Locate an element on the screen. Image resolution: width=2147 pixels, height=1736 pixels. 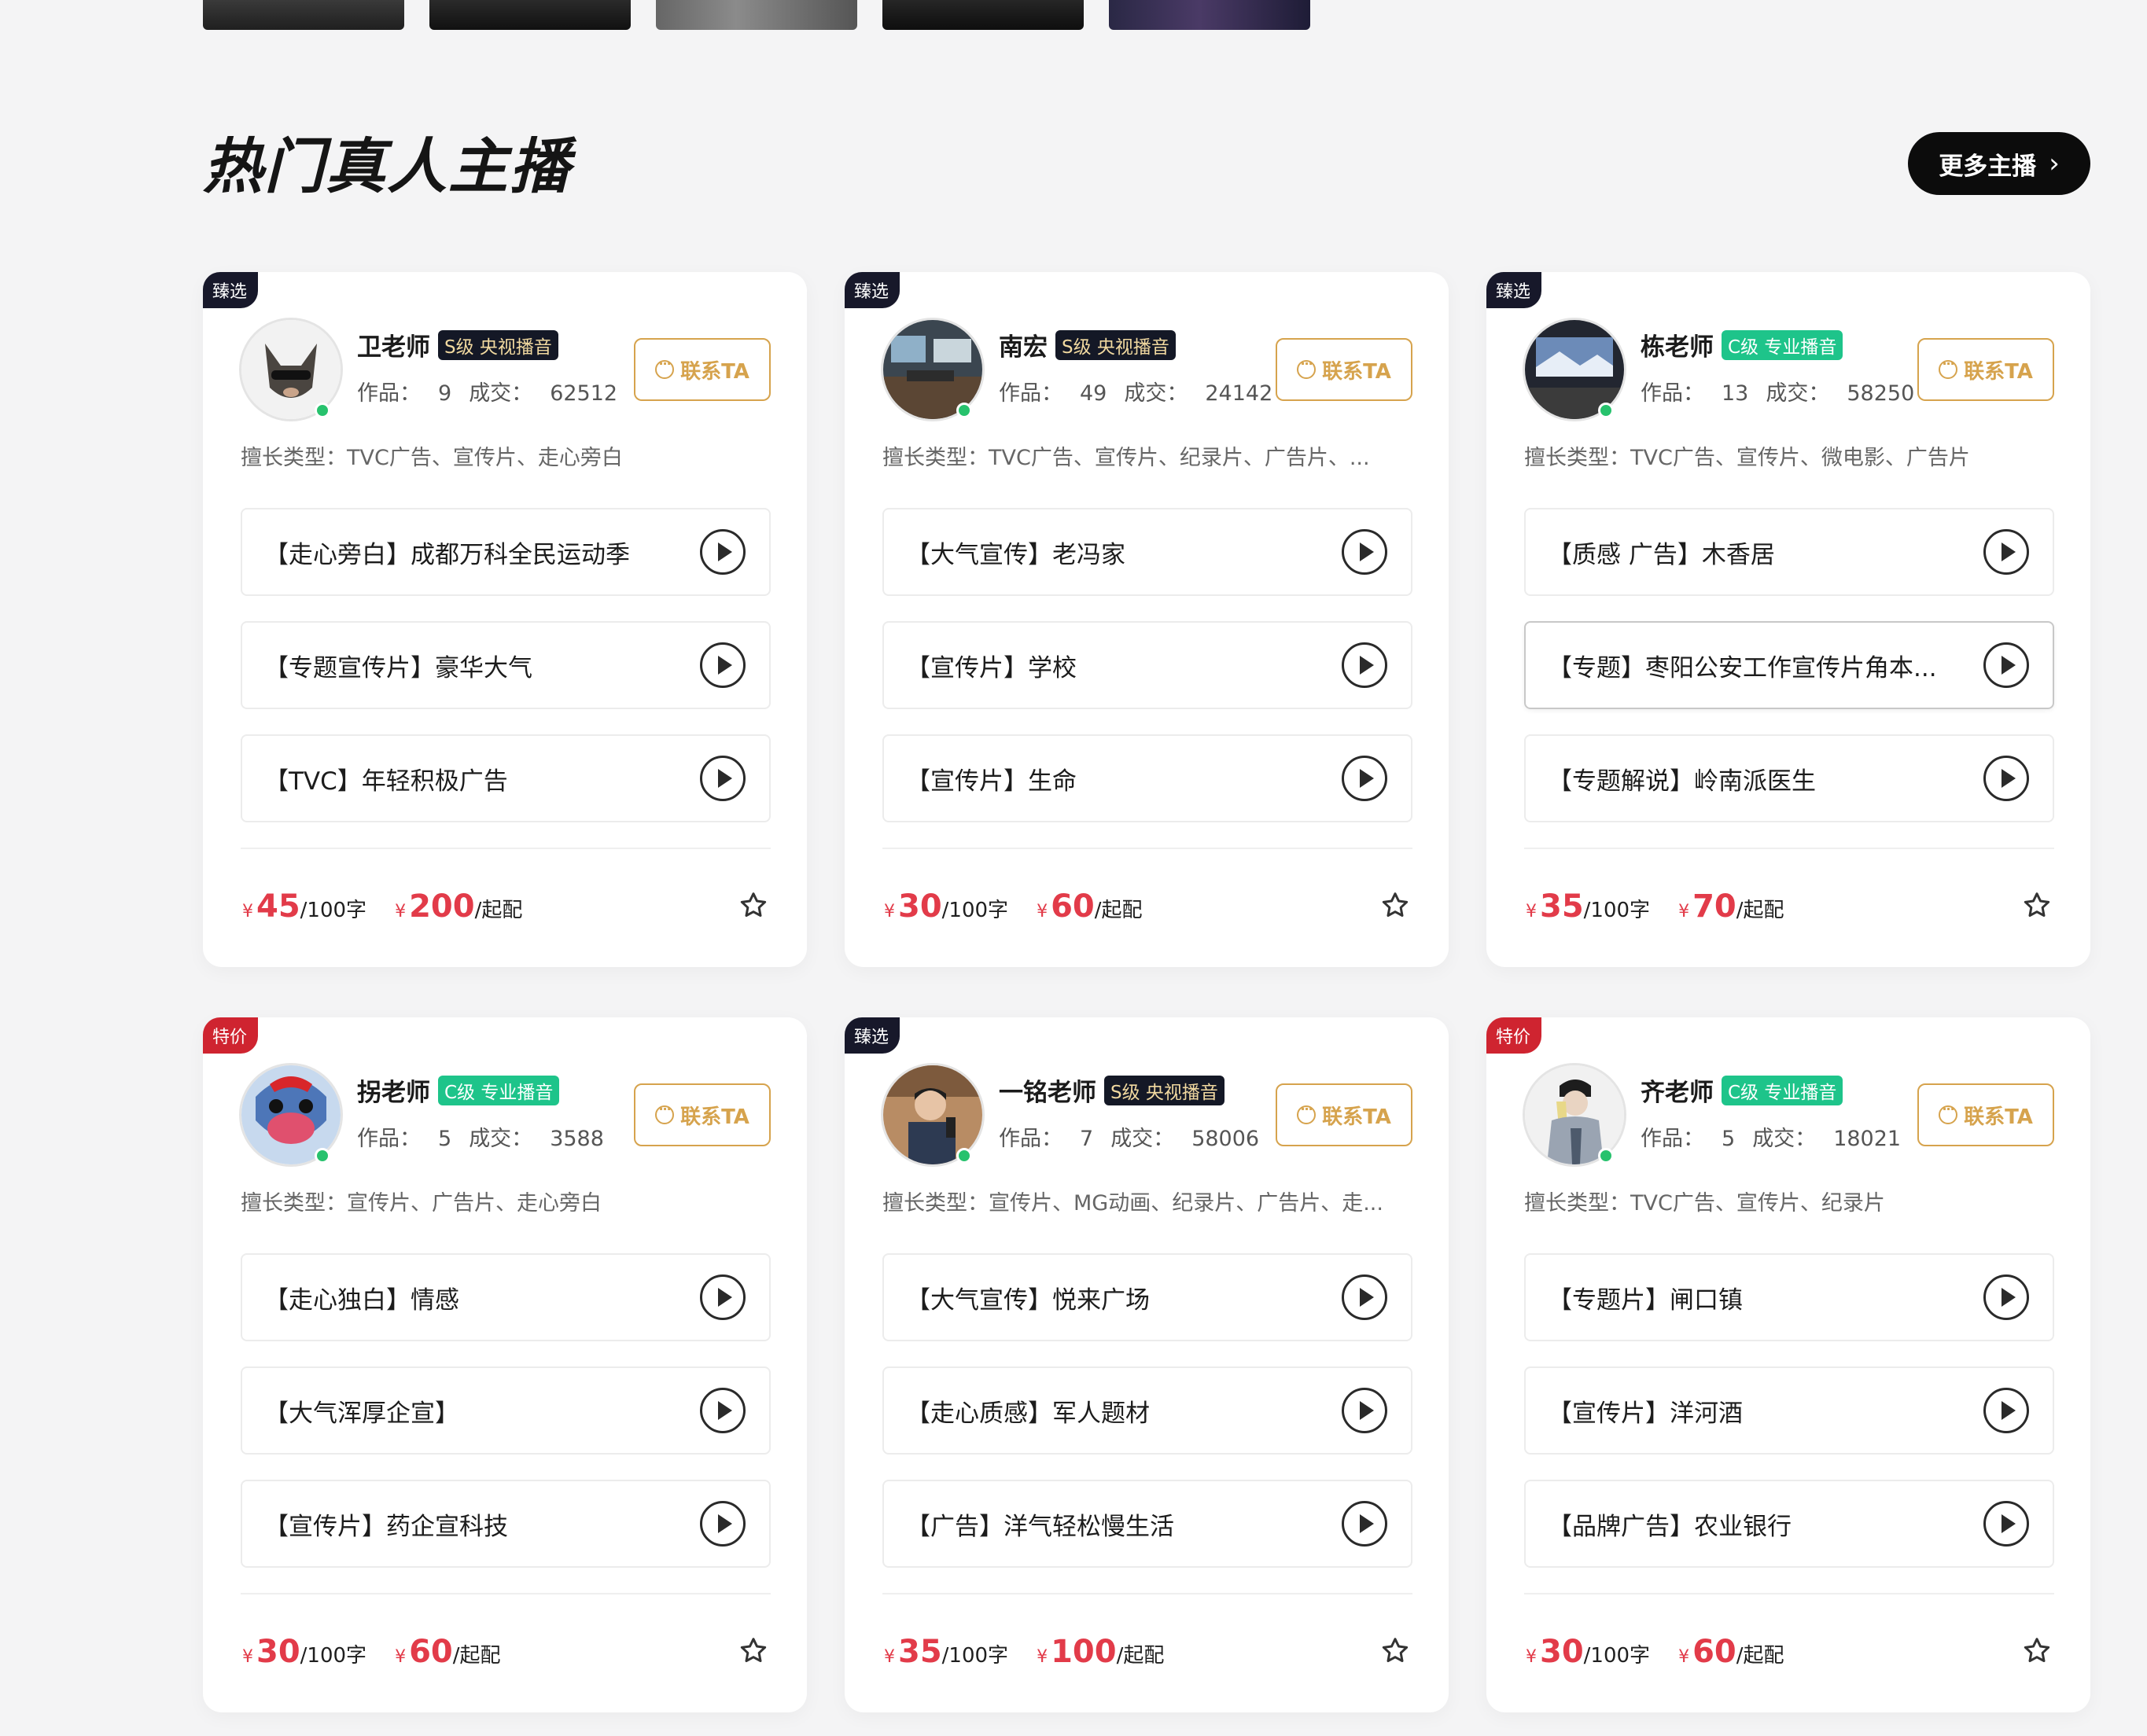
anchor-name-row: 南宏 S级 央视播音 is located at coordinates (1087, 344).